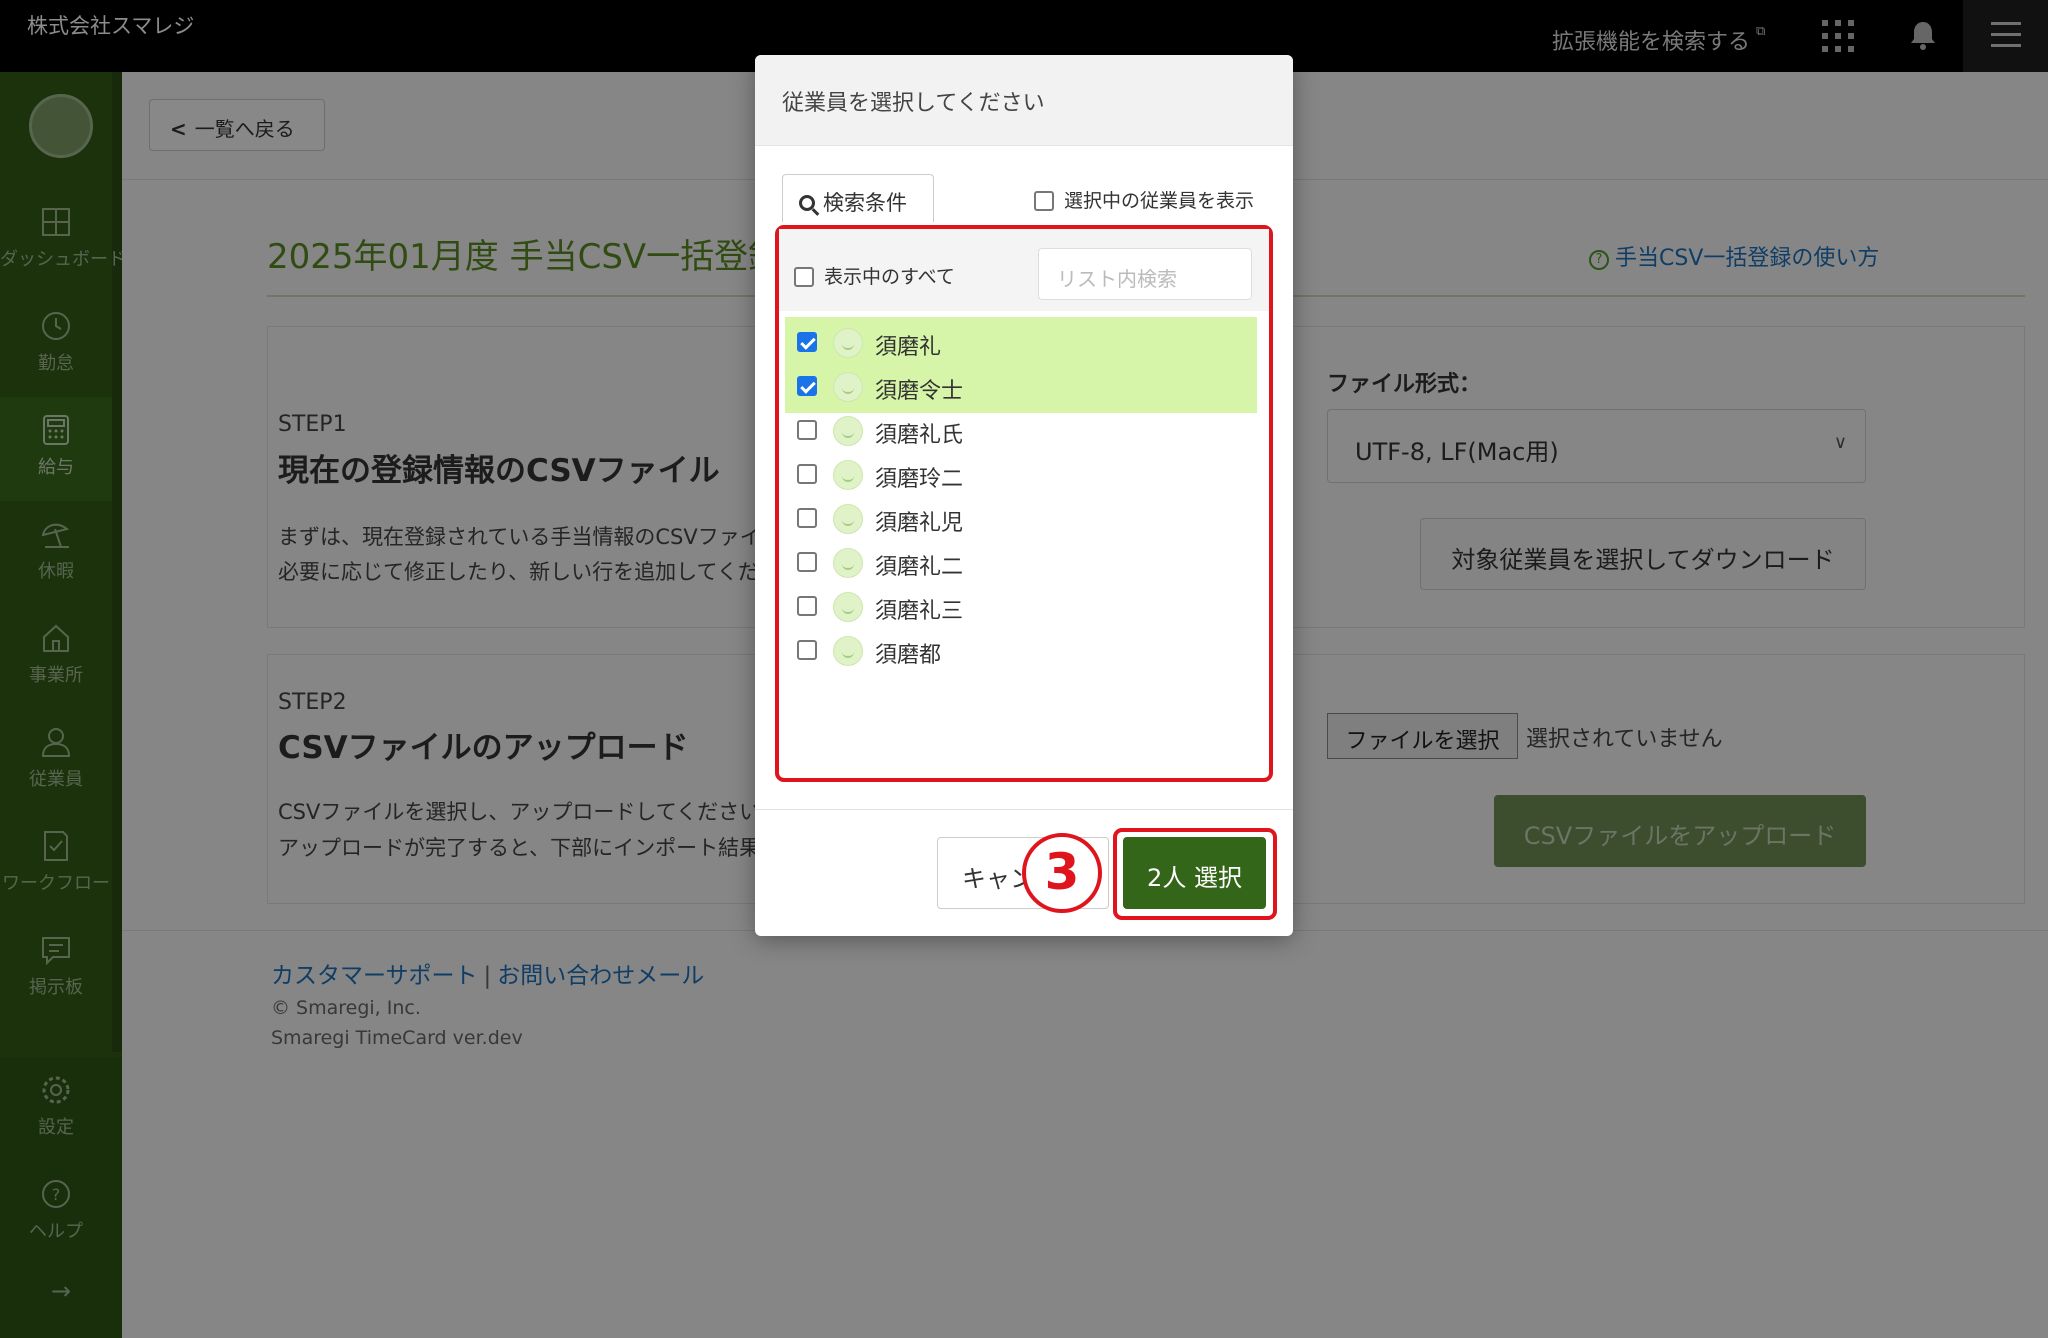 The width and height of the screenshot is (2048, 1338). What do you see at coordinates (1024, 270) in the screenshot?
I see `employee-list-header: 表示中のすべて リスト内検索` at bounding box center [1024, 270].